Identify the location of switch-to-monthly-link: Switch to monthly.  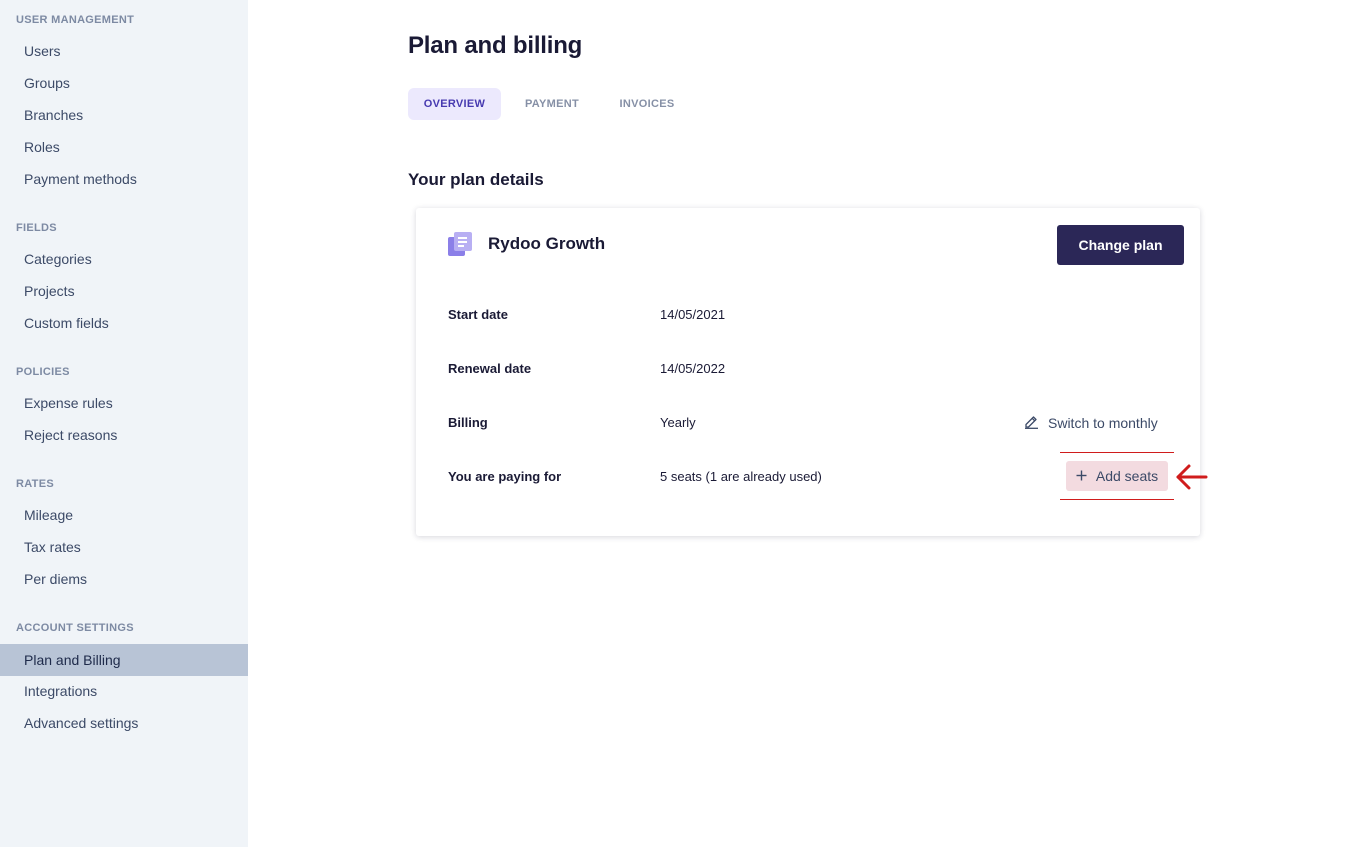
(1091, 423).